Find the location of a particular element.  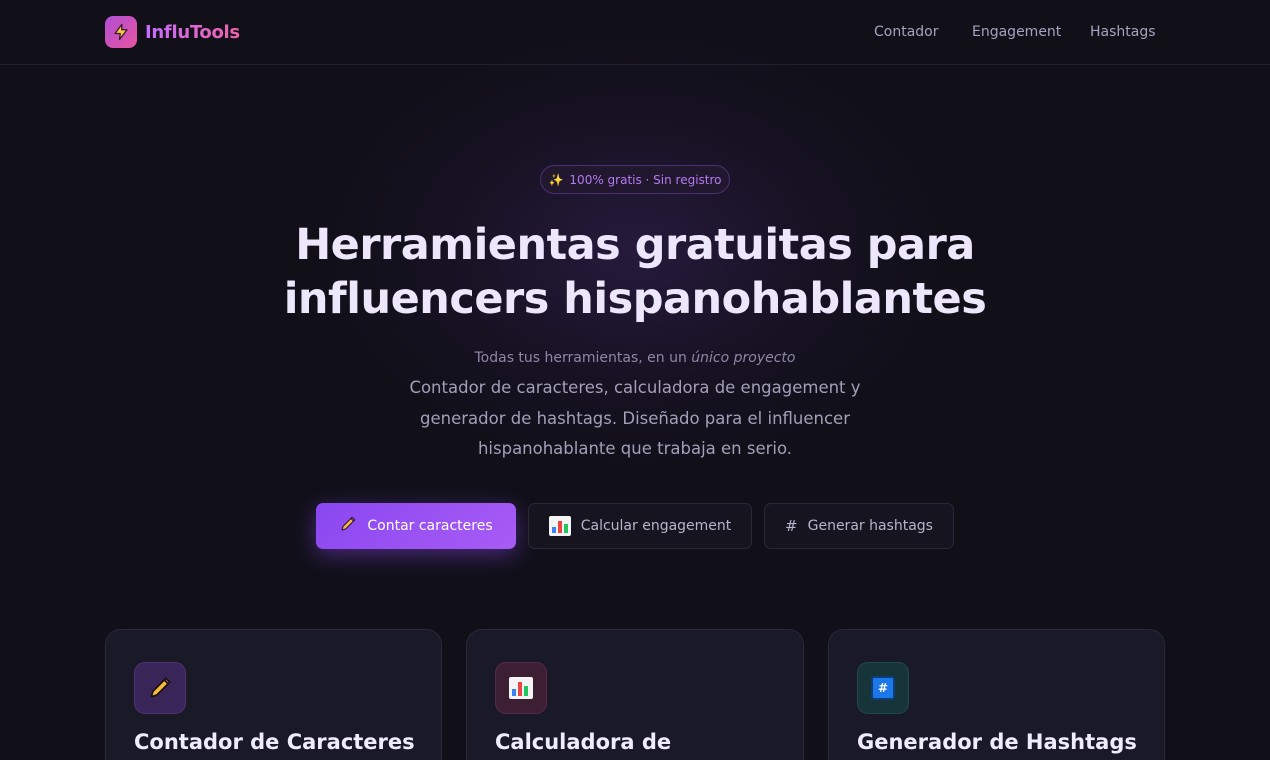

generate-hashtags-label: Generar hashtags is located at coordinates (870, 526).